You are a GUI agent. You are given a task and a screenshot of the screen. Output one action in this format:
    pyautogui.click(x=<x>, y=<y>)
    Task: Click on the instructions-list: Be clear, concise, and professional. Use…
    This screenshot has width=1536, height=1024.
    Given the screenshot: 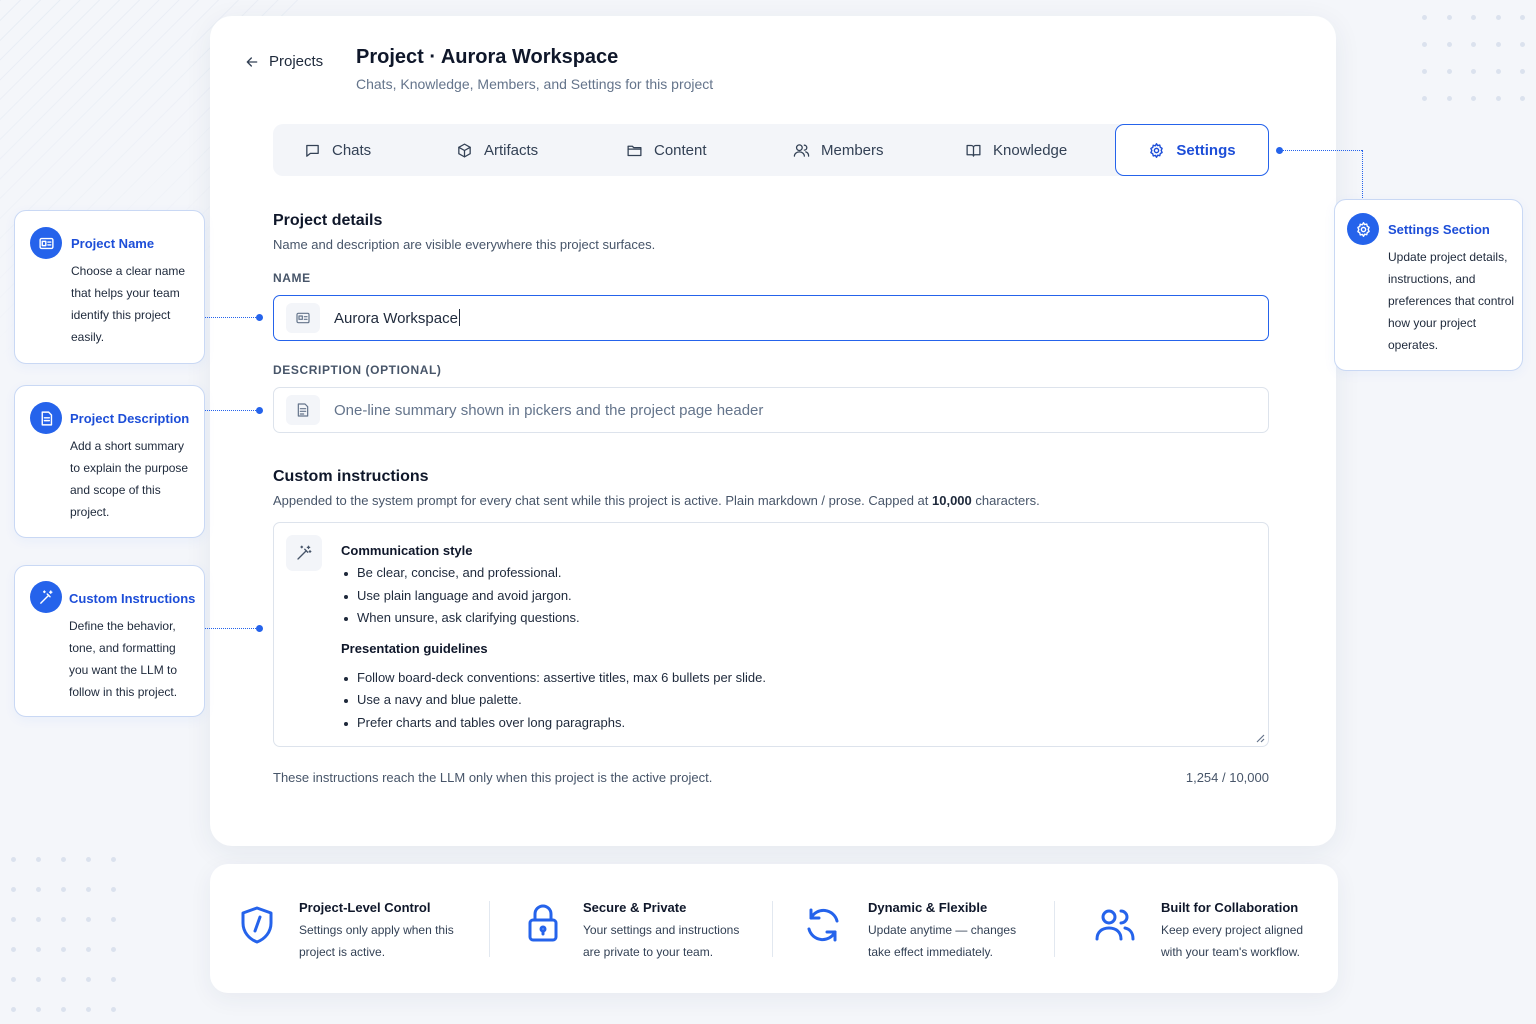 What is the action you would take?
    pyautogui.click(x=794, y=596)
    